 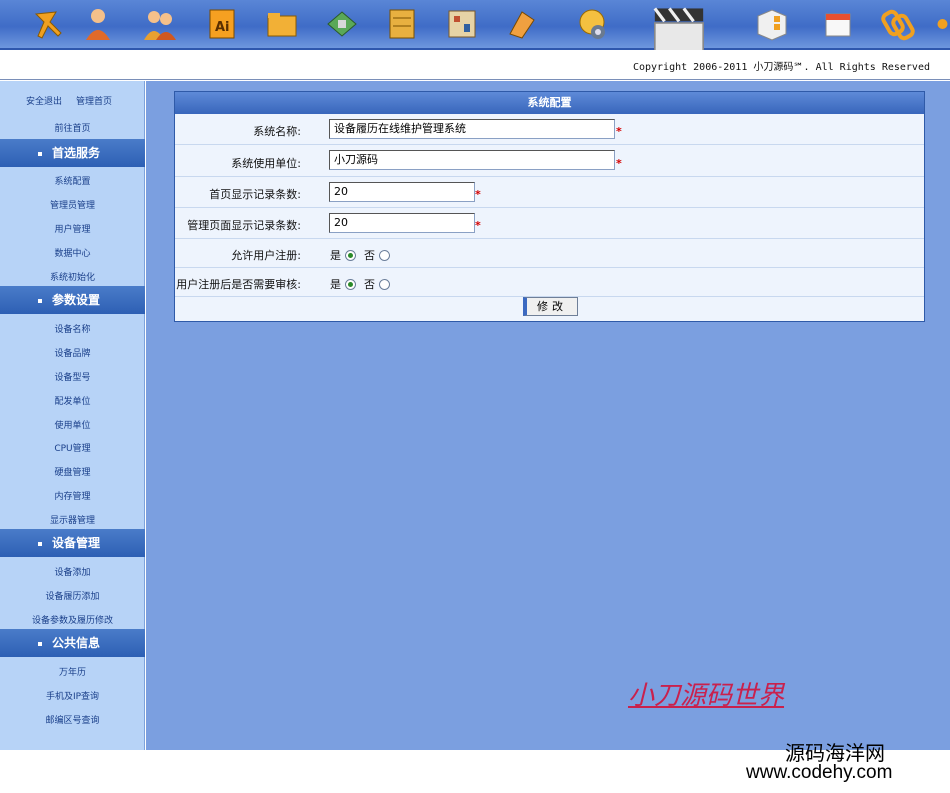 What do you see at coordinates (549, 193) in the screenshot?
I see `field-row-home-records: 首页显示记录条数: 20 *` at bounding box center [549, 193].